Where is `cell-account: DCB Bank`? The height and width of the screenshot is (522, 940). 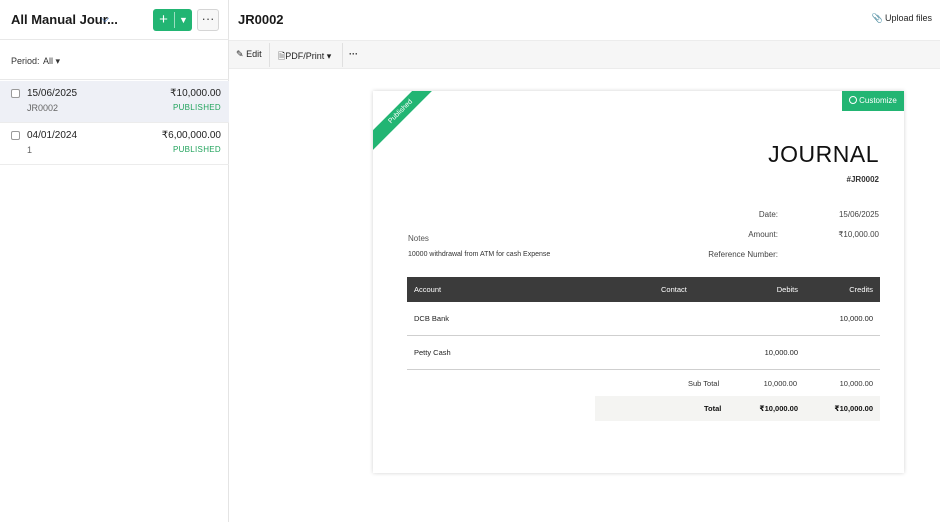 cell-account: DCB Bank is located at coordinates (432, 318).